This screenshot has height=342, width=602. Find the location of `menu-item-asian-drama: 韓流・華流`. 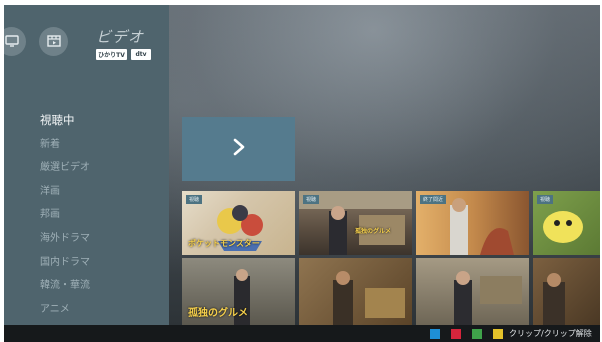

menu-item-asian-drama: 韓流・華流 is located at coordinates (65, 286).